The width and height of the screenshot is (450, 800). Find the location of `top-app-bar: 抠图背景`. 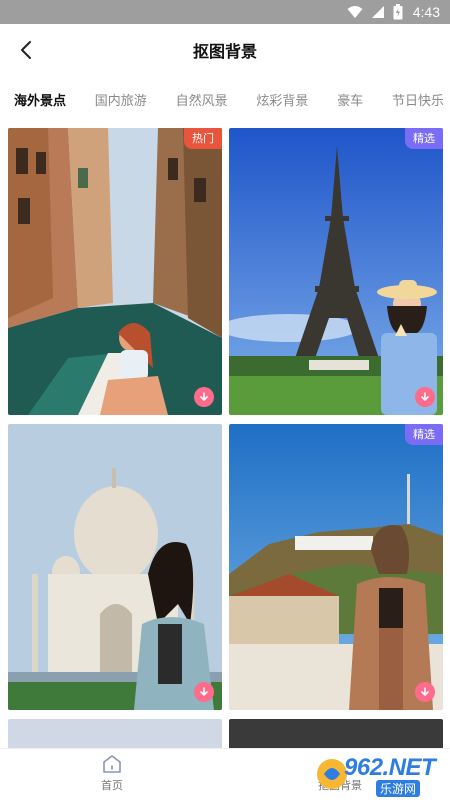

top-app-bar: 抠图背景 is located at coordinates (225, 50).